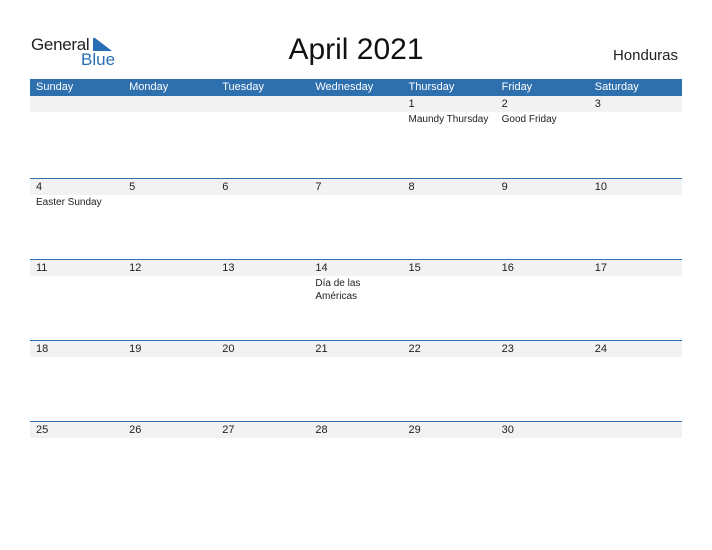 The height and width of the screenshot is (550, 712). I want to click on day-number: 20, so click(228, 349).